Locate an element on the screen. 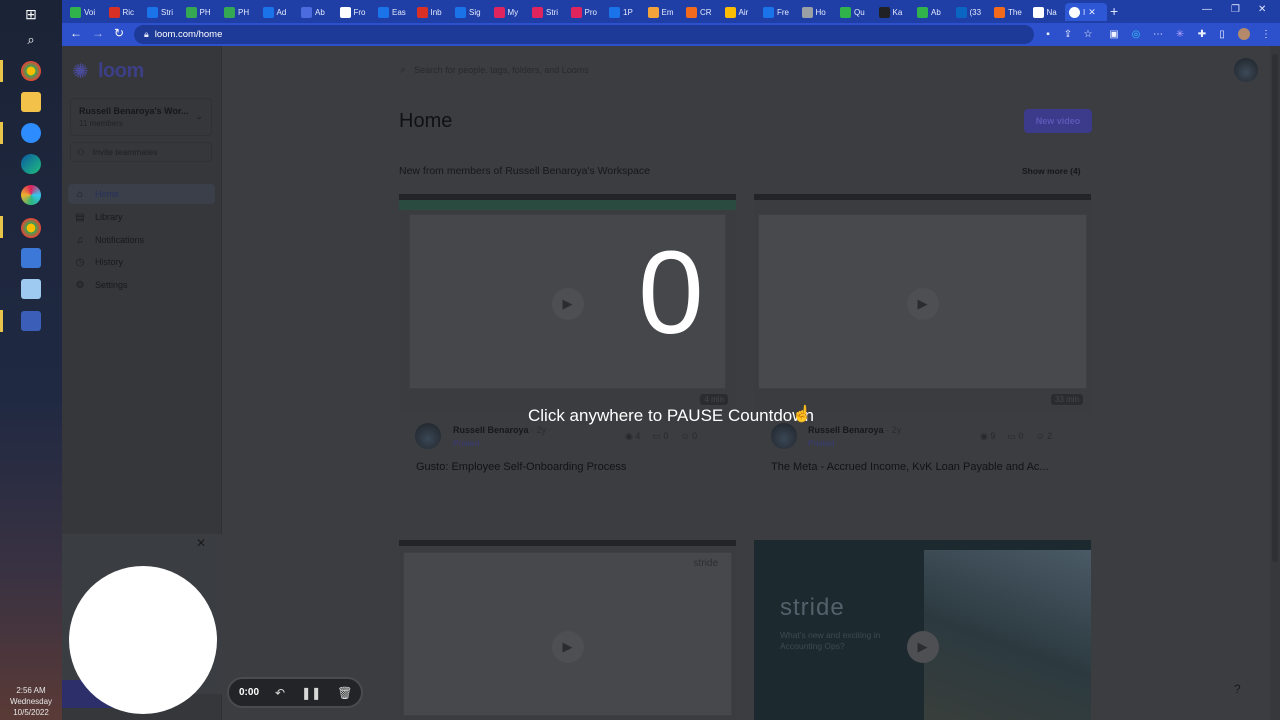 Image resolution: width=1280 pixels, height=720 pixels. restore-icon: ❐ is located at coordinates (1235, 9).